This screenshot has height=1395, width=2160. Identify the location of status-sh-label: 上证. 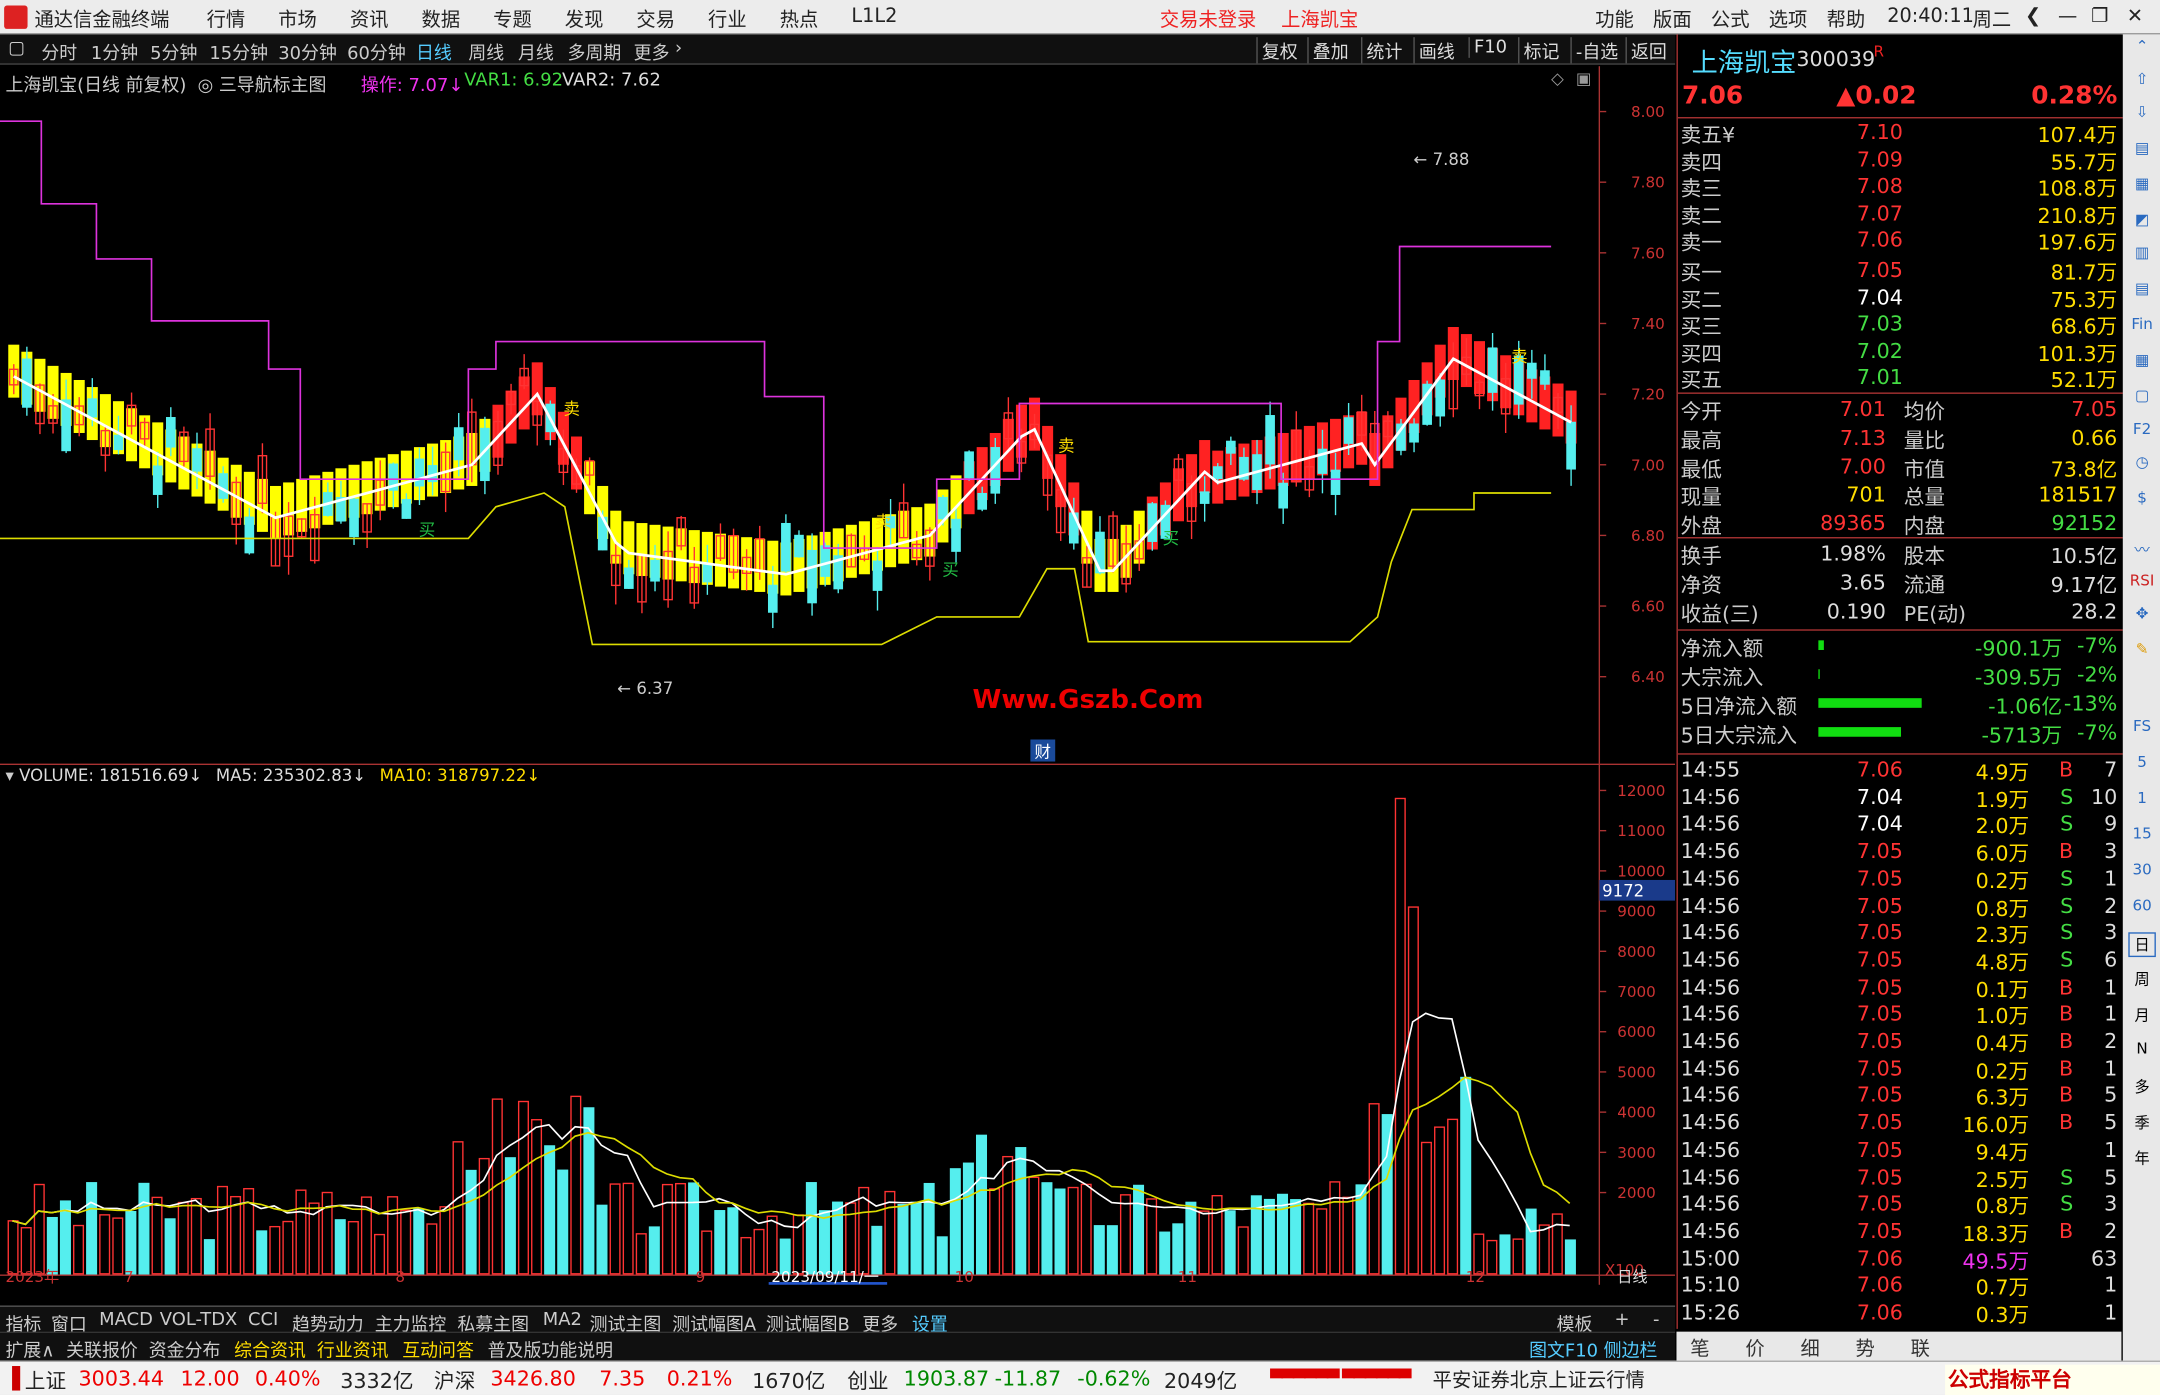
(45, 1380).